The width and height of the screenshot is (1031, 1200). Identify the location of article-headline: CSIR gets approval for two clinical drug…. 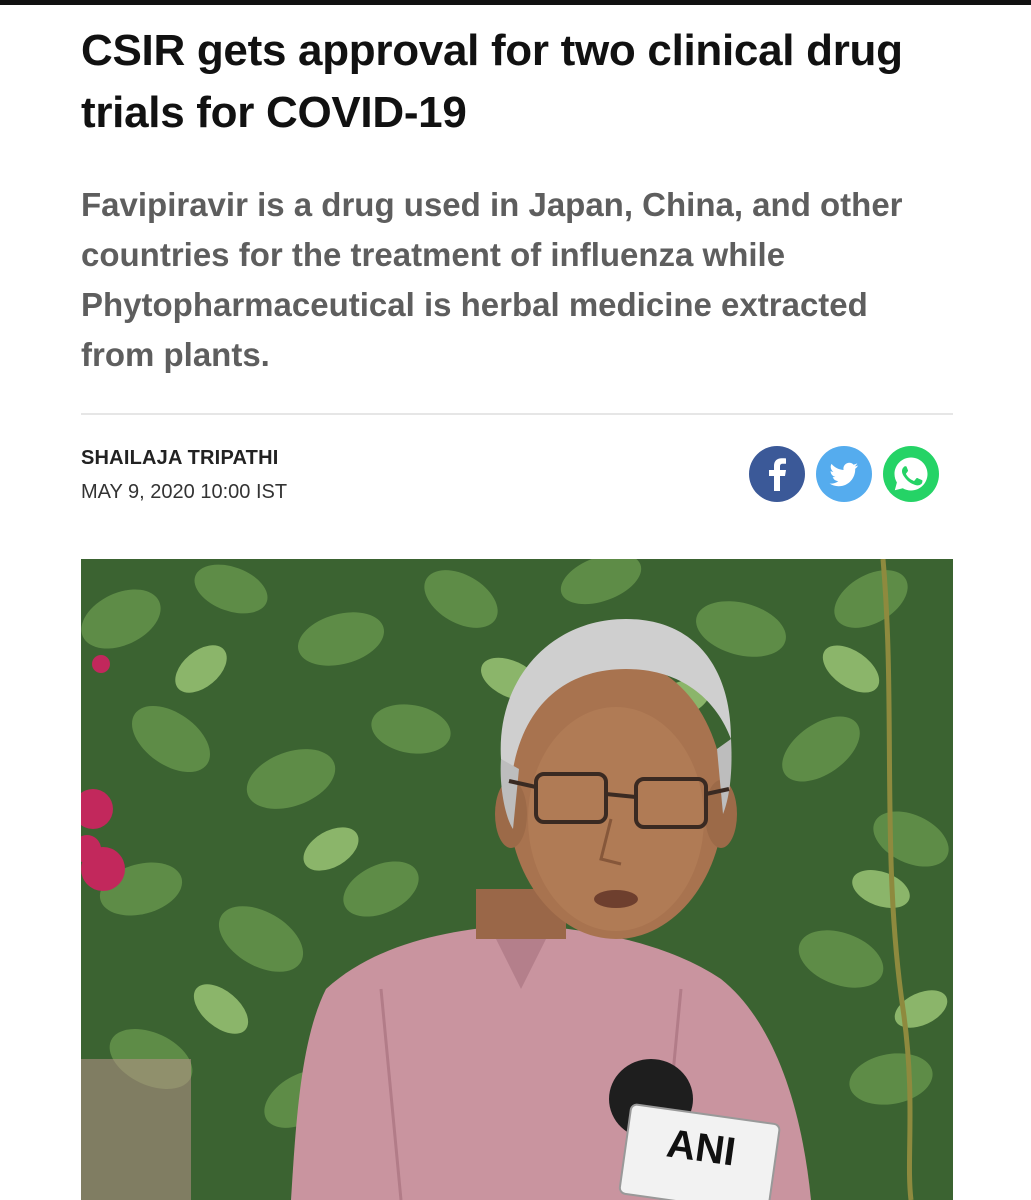
(492, 81).